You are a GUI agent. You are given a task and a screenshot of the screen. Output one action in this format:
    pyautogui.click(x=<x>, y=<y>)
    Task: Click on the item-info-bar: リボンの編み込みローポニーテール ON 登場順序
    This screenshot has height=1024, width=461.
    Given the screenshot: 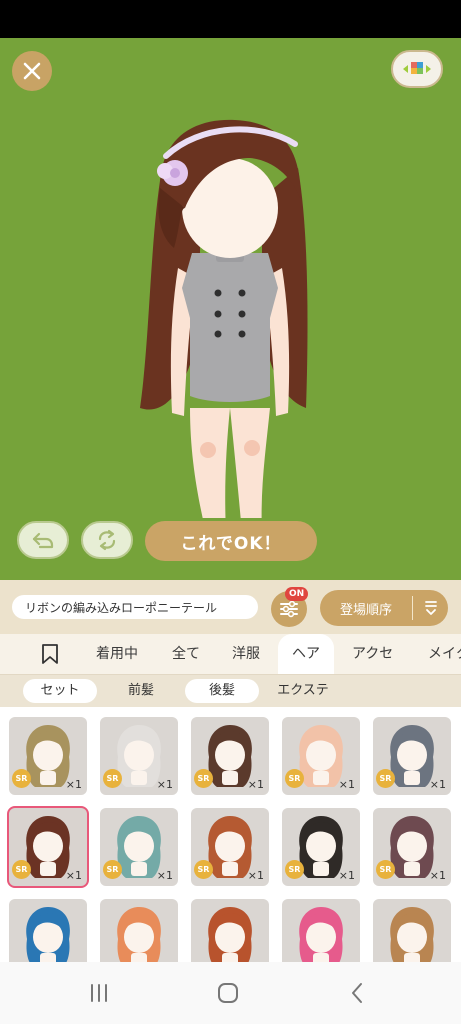 What is the action you would take?
    pyautogui.click(x=230, y=607)
    